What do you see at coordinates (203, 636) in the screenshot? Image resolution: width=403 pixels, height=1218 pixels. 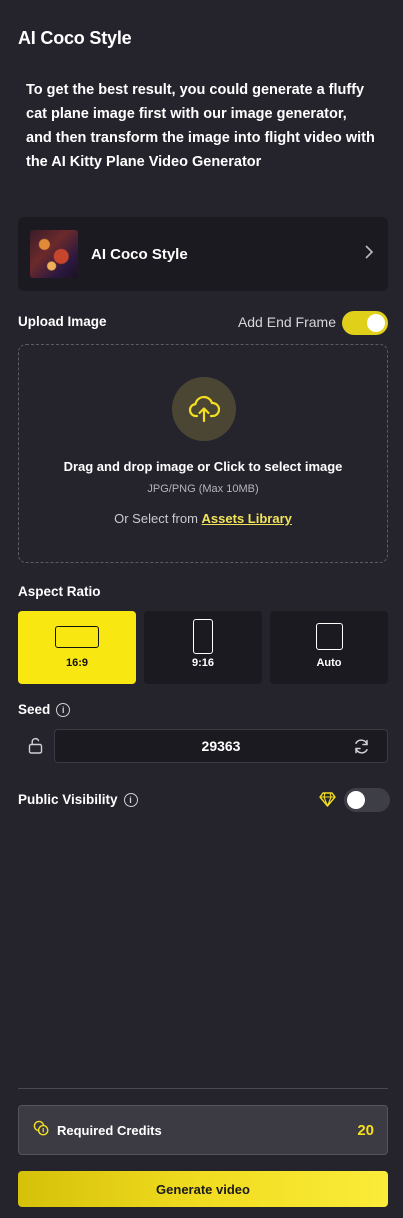 I see `portrait-icon` at bounding box center [203, 636].